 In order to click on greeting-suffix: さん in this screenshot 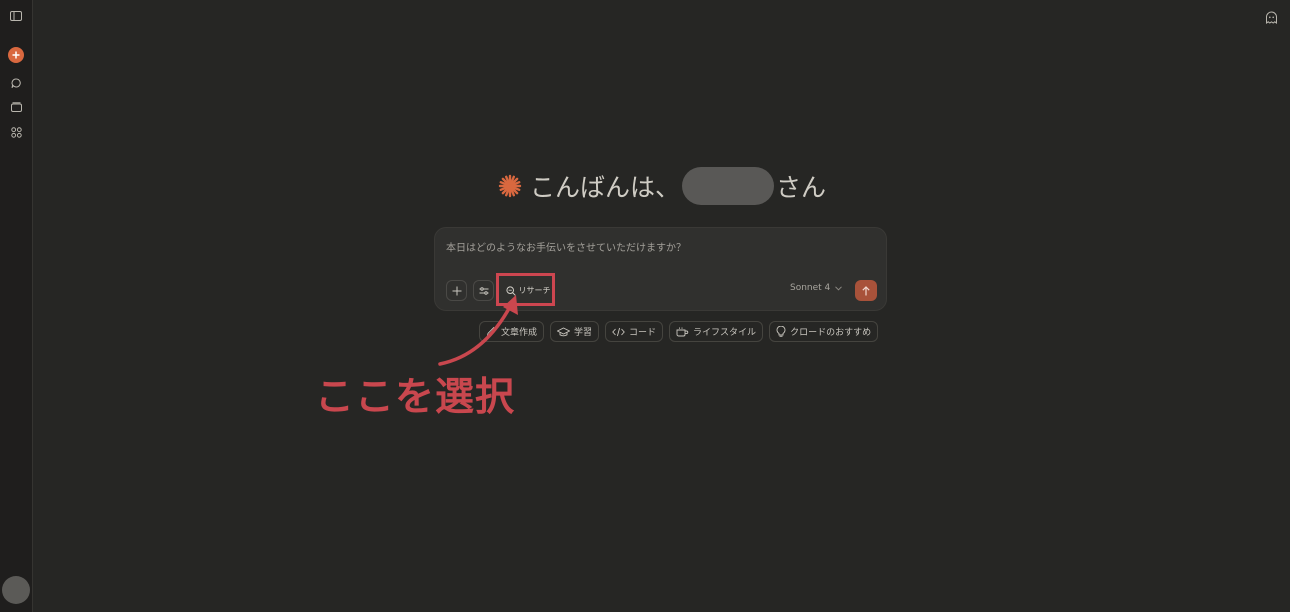, I will do `click(801, 187)`.